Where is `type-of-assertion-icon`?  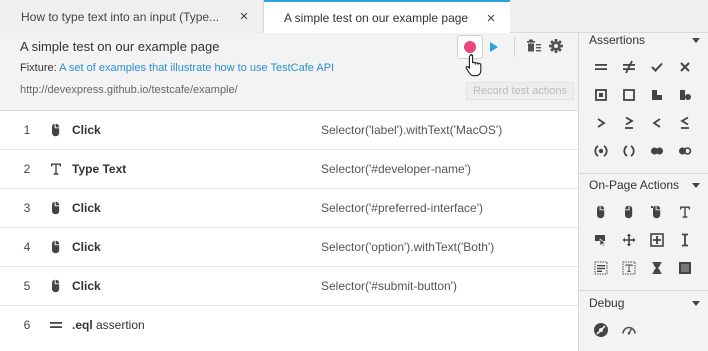
type-of-assertion-icon is located at coordinates (657, 95).